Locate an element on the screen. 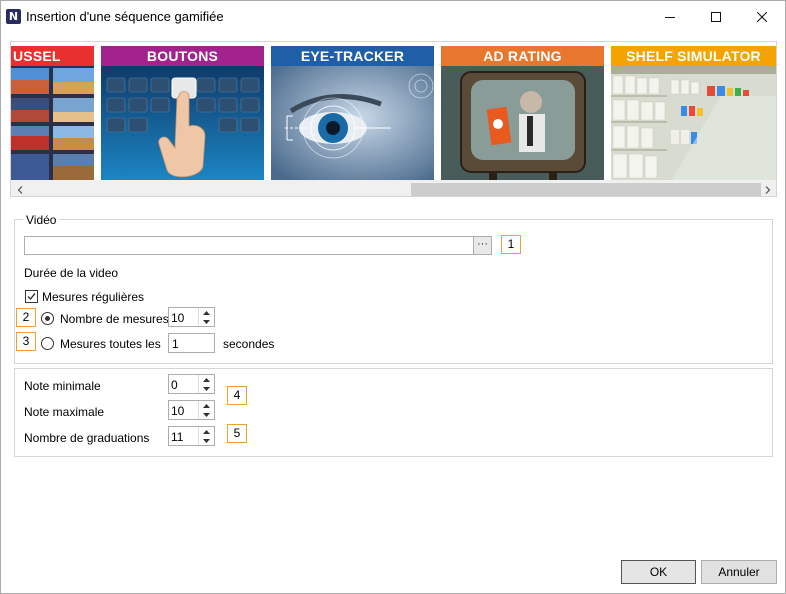 The height and width of the screenshot is (594, 786). chevron-left-icon is located at coordinates (19, 189).